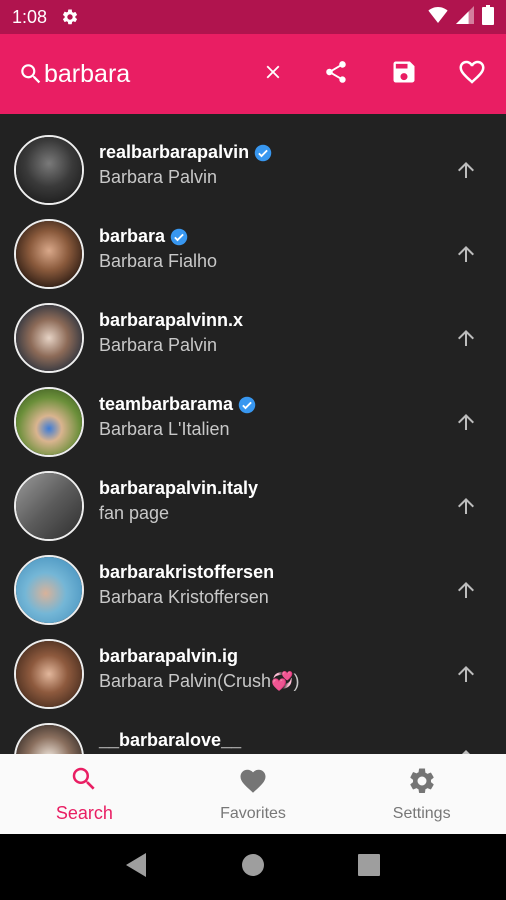 This screenshot has width=506, height=900. I want to click on close-icon, so click(273, 74).